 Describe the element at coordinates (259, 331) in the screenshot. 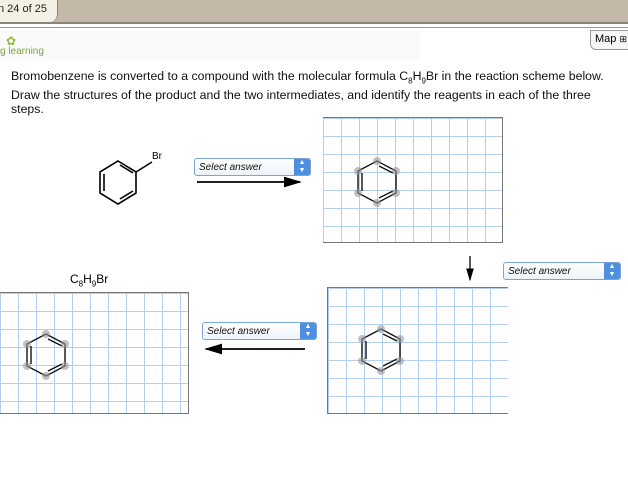

I see `reagent-select-step3: Select answer ▲ ▼` at that location.